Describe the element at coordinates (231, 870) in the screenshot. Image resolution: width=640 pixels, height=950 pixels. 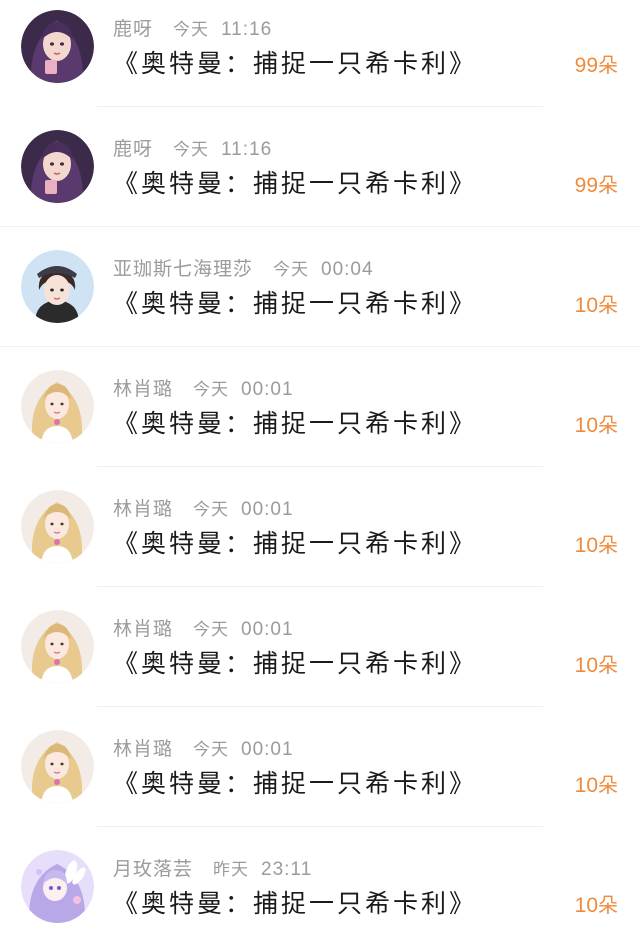
I see `gift-day: 昨天` at that location.